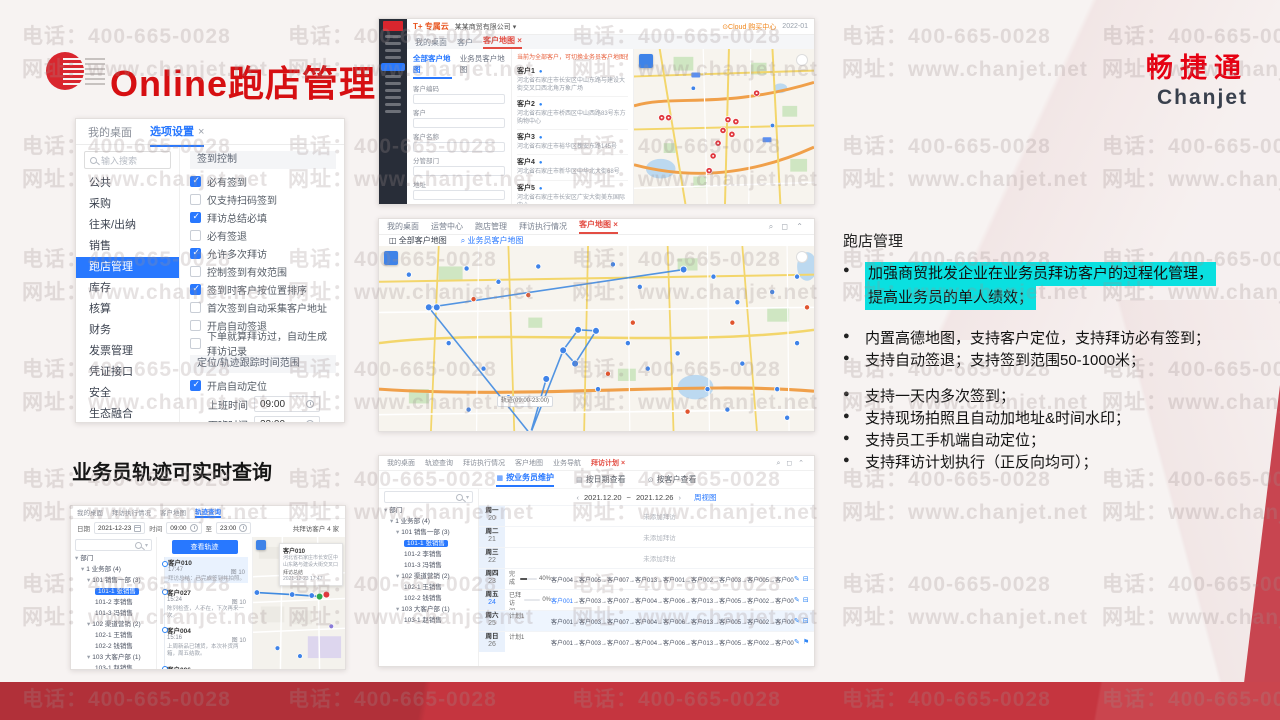  Describe the element at coordinates (287, 404) in the screenshot. I see `start-time-input: 09:00` at that location.